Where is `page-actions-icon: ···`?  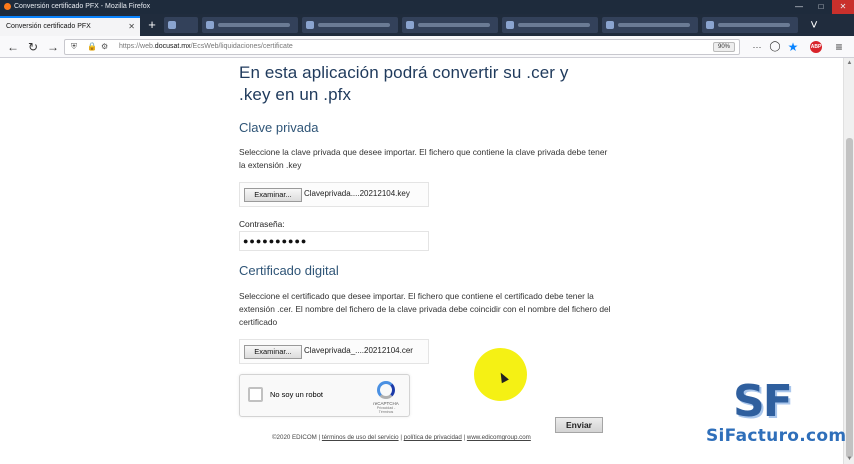 page-actions-icon: ··· is located at coordinates (757, 47).